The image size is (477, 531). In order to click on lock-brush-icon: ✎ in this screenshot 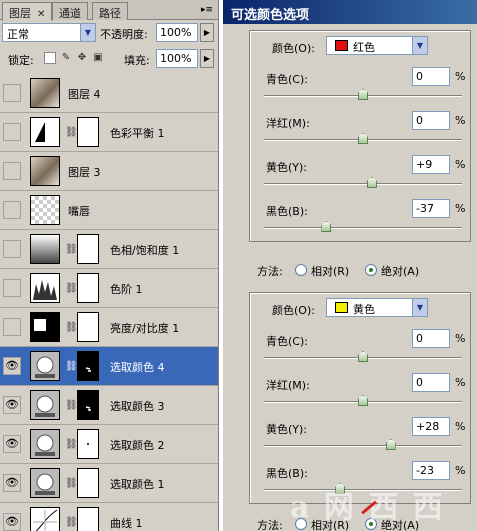, I will do `click(66, 58)`.